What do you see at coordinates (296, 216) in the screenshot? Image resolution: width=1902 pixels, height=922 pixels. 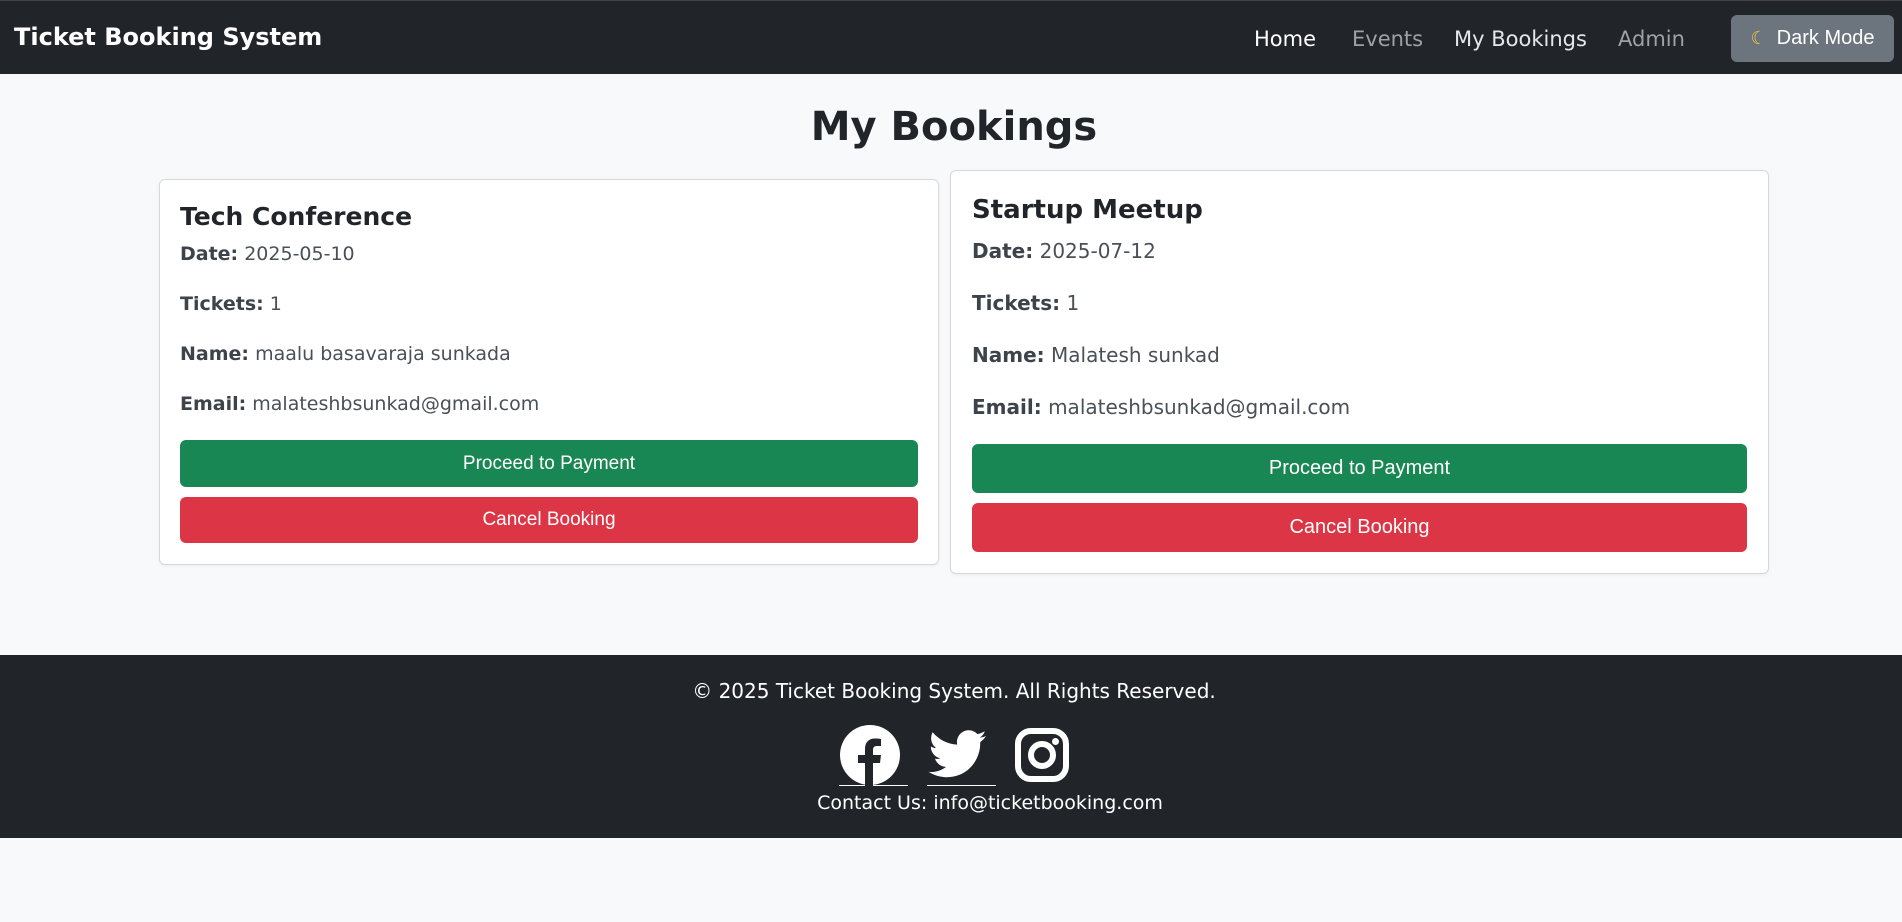 I see `booking-event-title: Tech Conference` at bounding box center [296, 216].